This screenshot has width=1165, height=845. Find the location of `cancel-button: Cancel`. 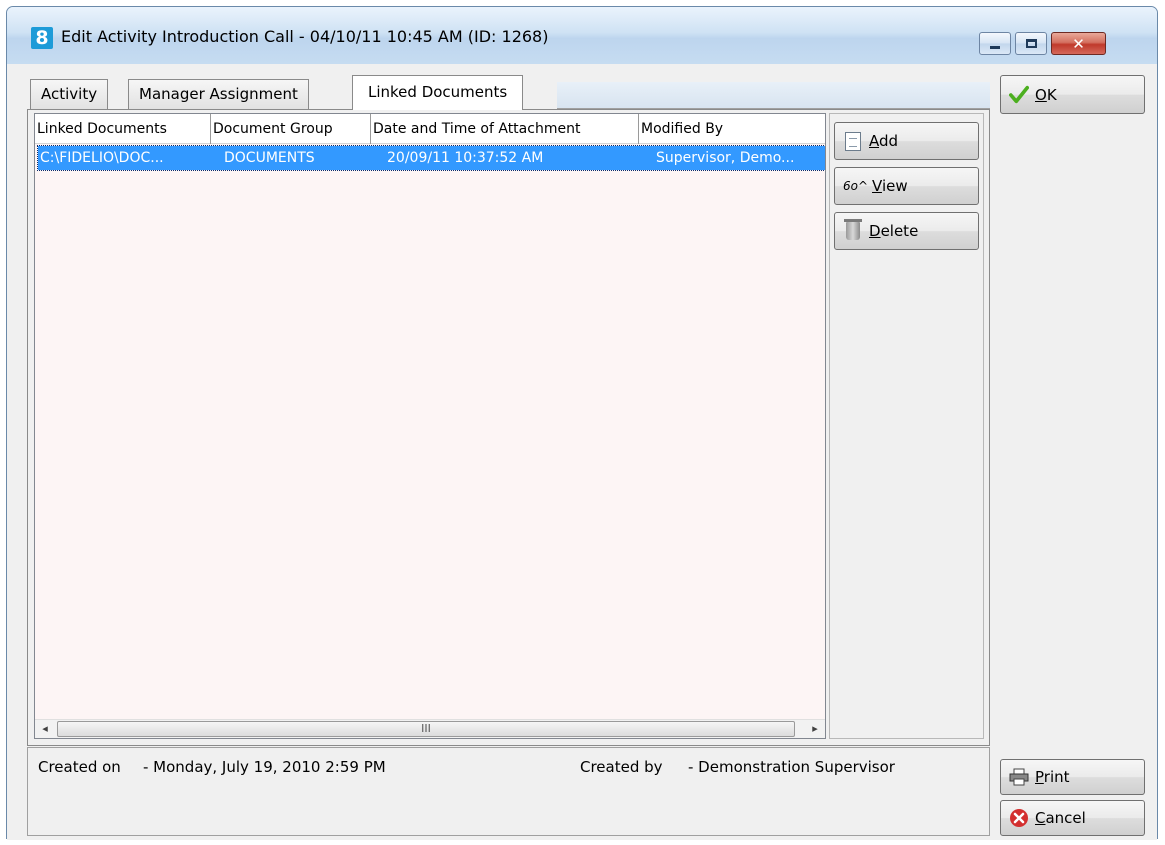

cancel-button: Cancel is located at coordinates (1072, 818).